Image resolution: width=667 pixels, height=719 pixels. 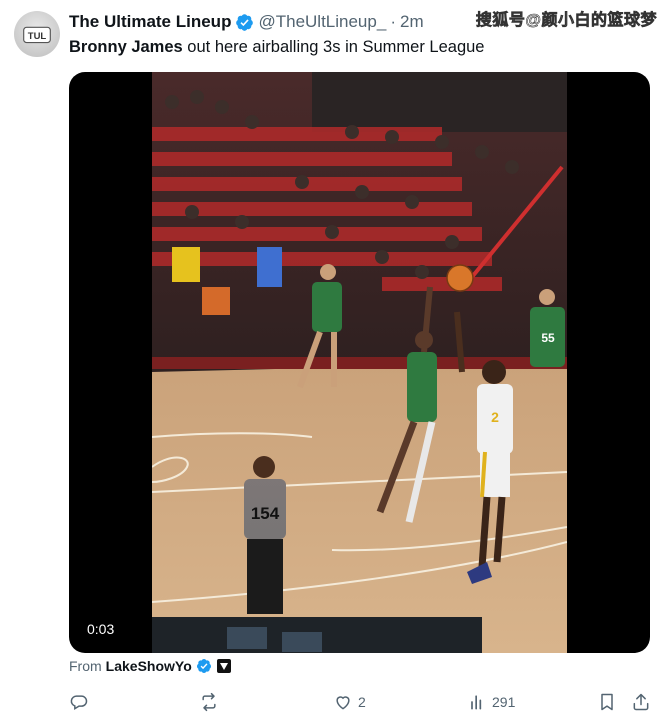 What do you see at coordinates (186, 264) in the screenshot?
I see `spectator-yellow-shirt` at bounding box center [186, 264].